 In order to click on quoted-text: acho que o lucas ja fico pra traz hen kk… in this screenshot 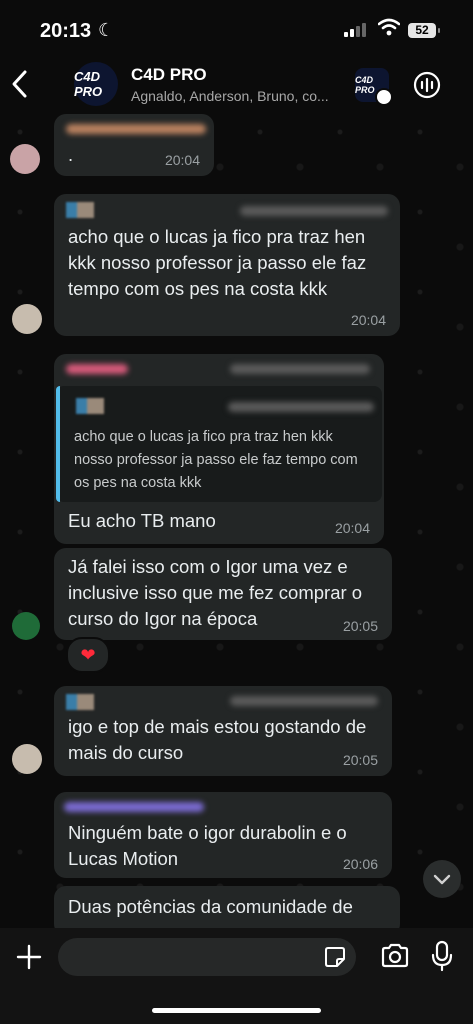, I will do `click(216, 460)`.